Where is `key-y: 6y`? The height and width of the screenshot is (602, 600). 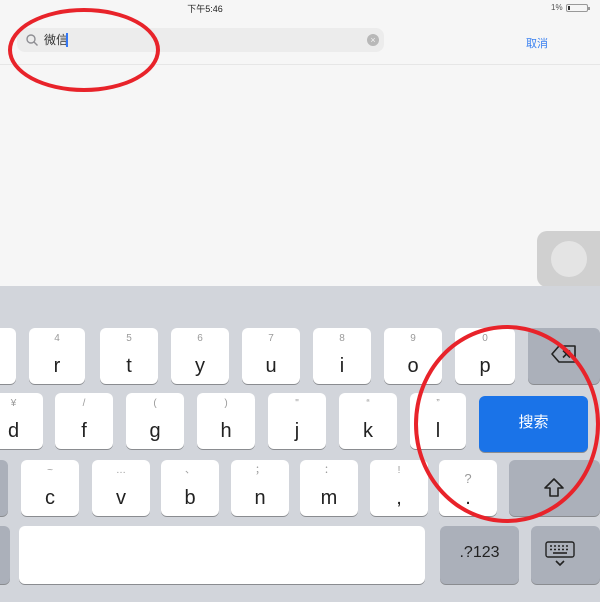 key-y: 6y is located at coordinates (200, 356).